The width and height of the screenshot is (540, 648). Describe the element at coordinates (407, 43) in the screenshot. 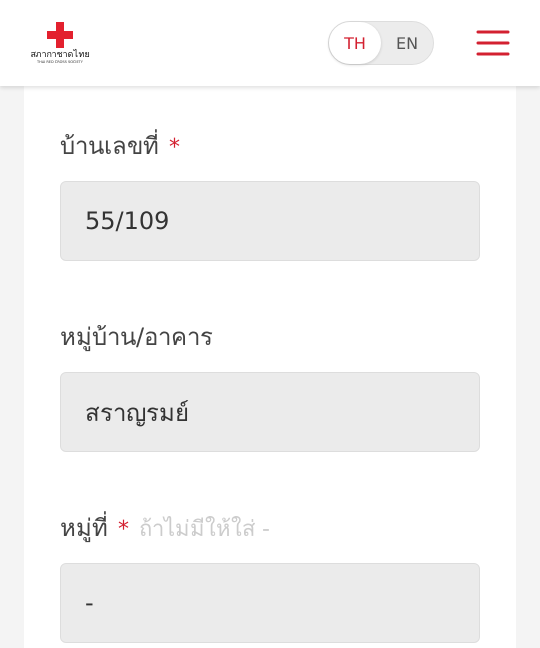

I see `language-option: EN` at that location.